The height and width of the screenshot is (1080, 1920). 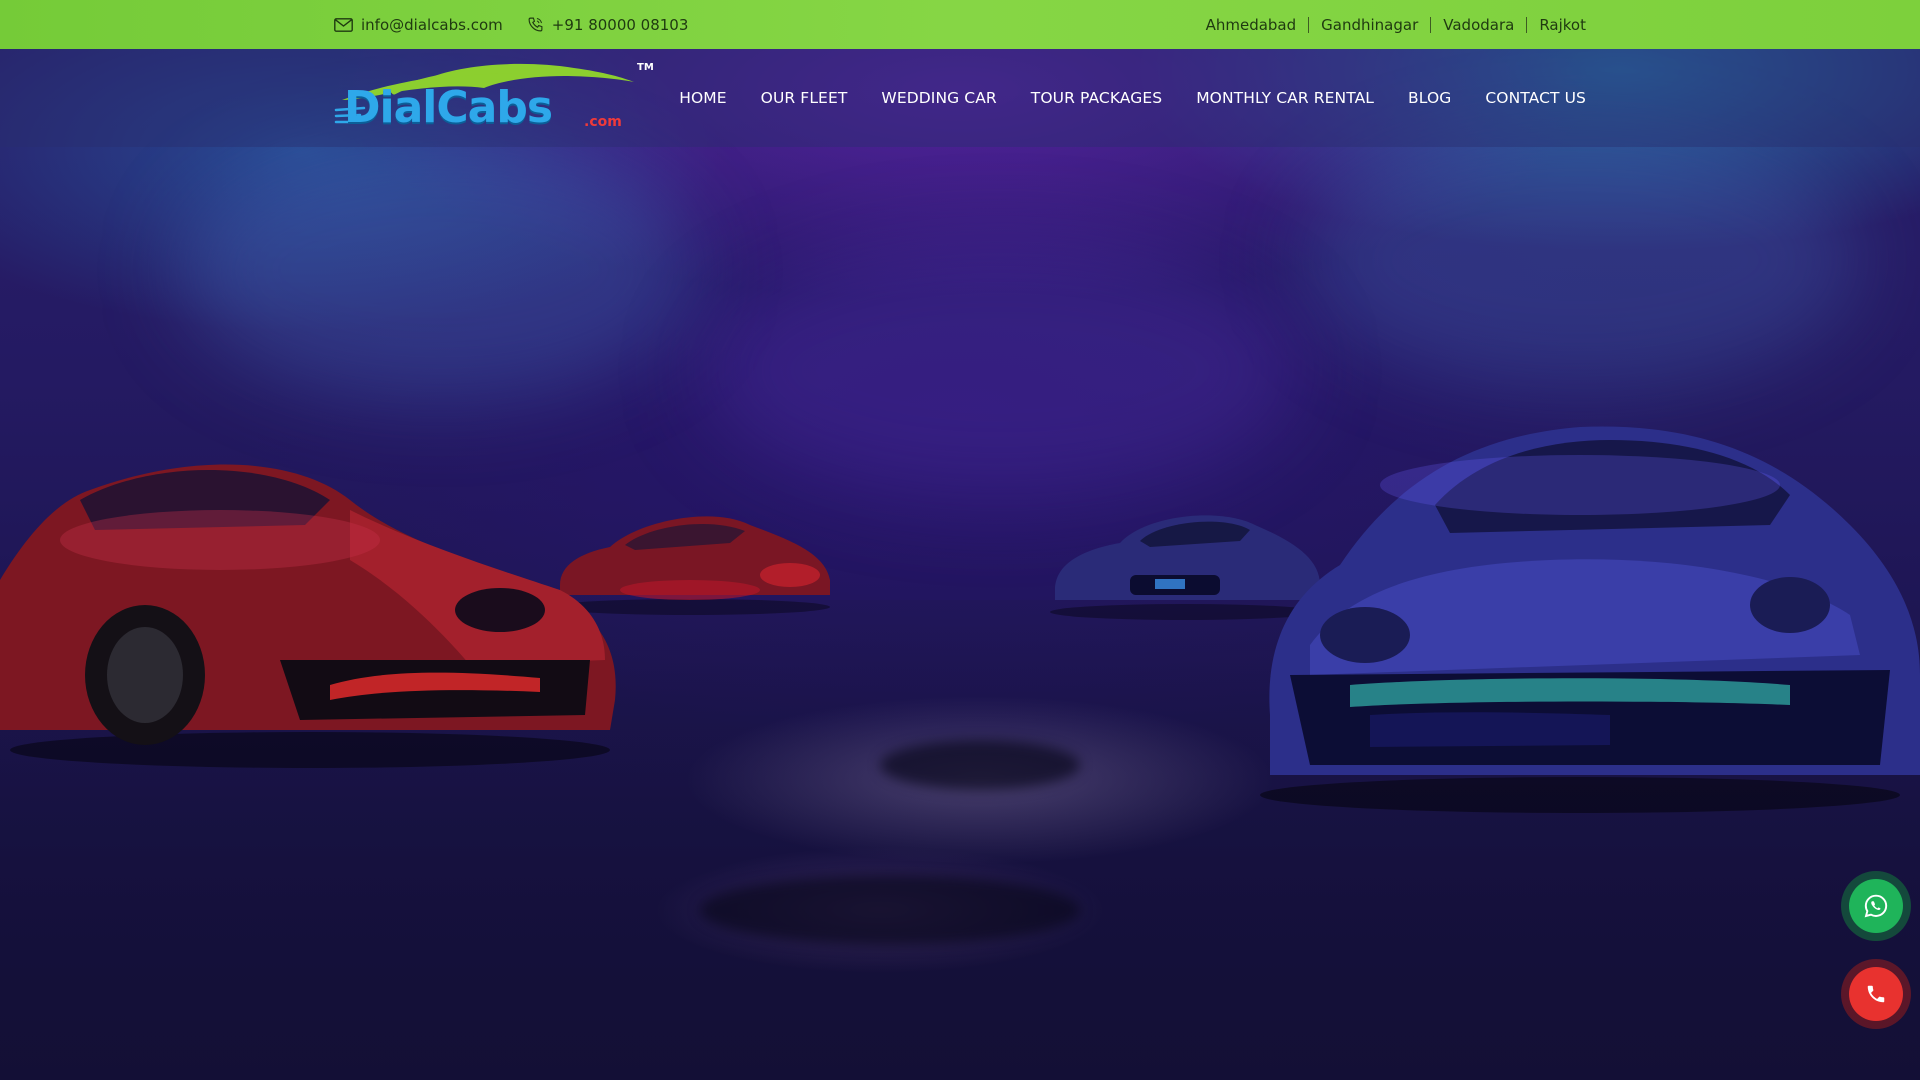 I want to click on nav-our-fleet: OUR FLEET, so click(x=804, y=98).